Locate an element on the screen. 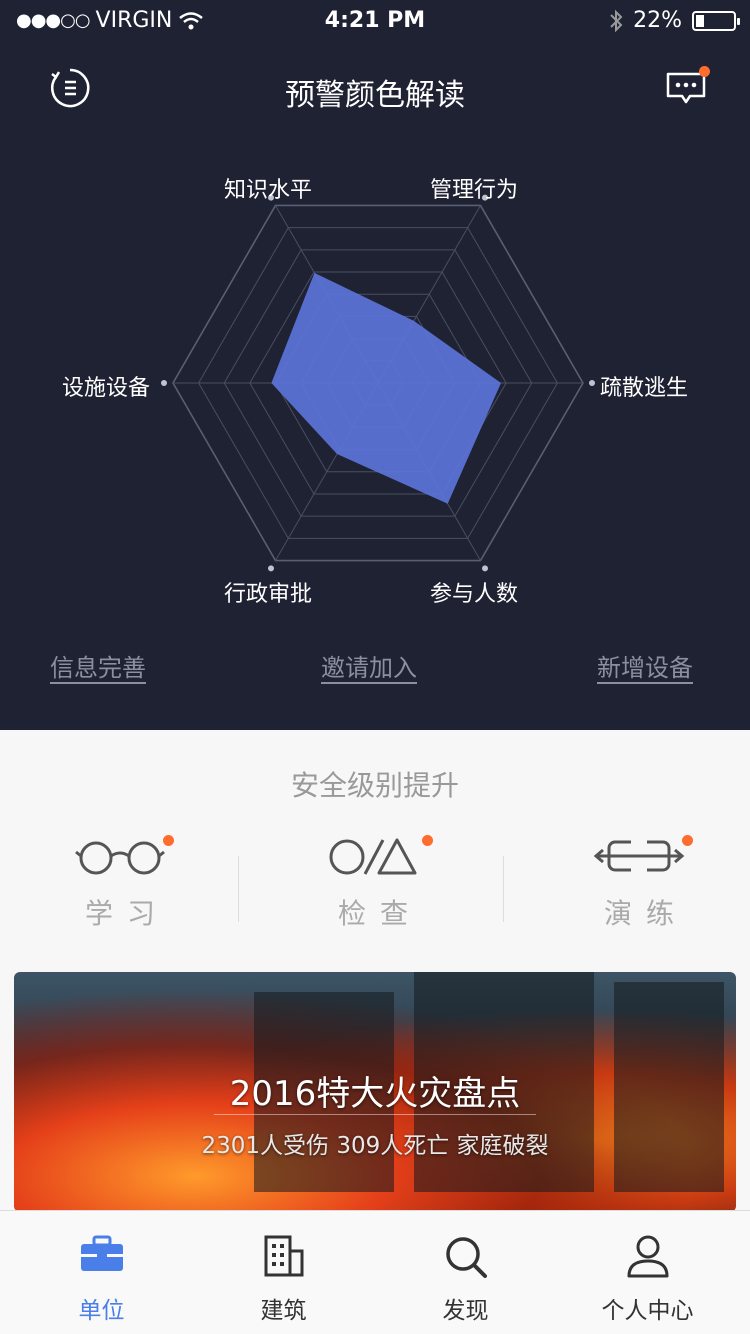 This screenshot has width=750, height=1334. tab-building-label: 建筑 is located at coordinates (283, 1311).